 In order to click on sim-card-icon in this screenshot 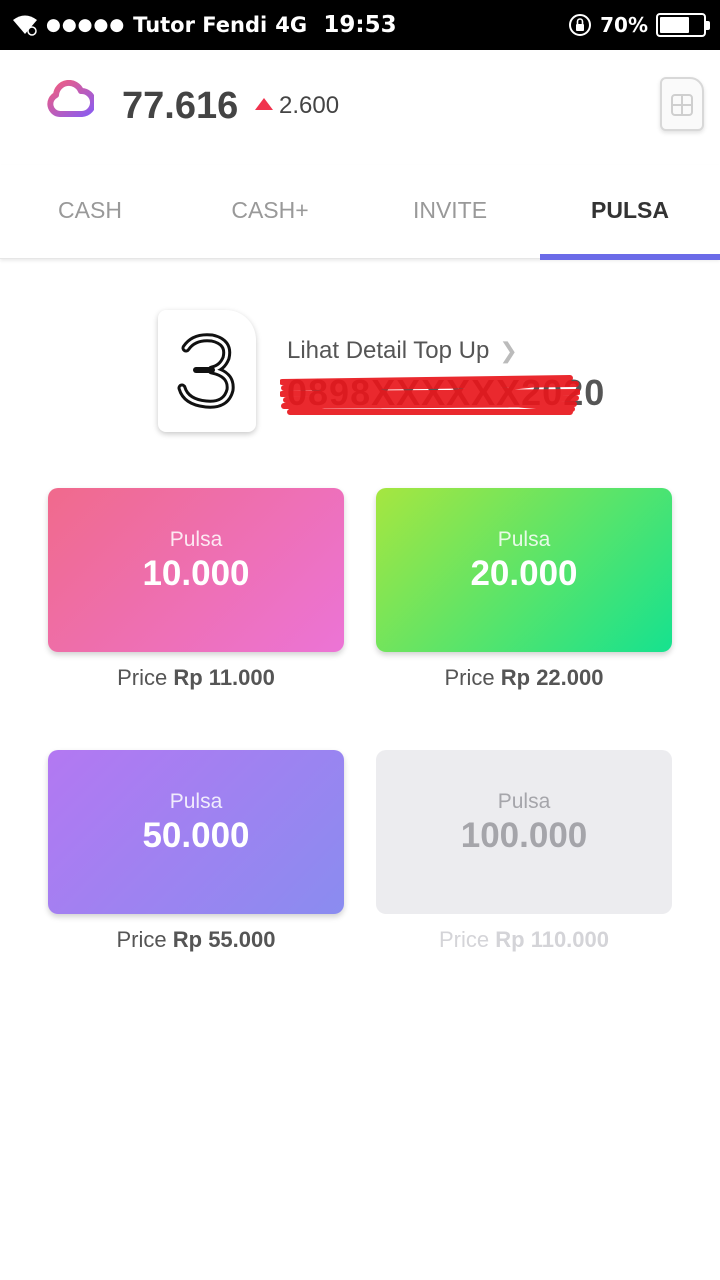, I will do `click(682, 105)`.